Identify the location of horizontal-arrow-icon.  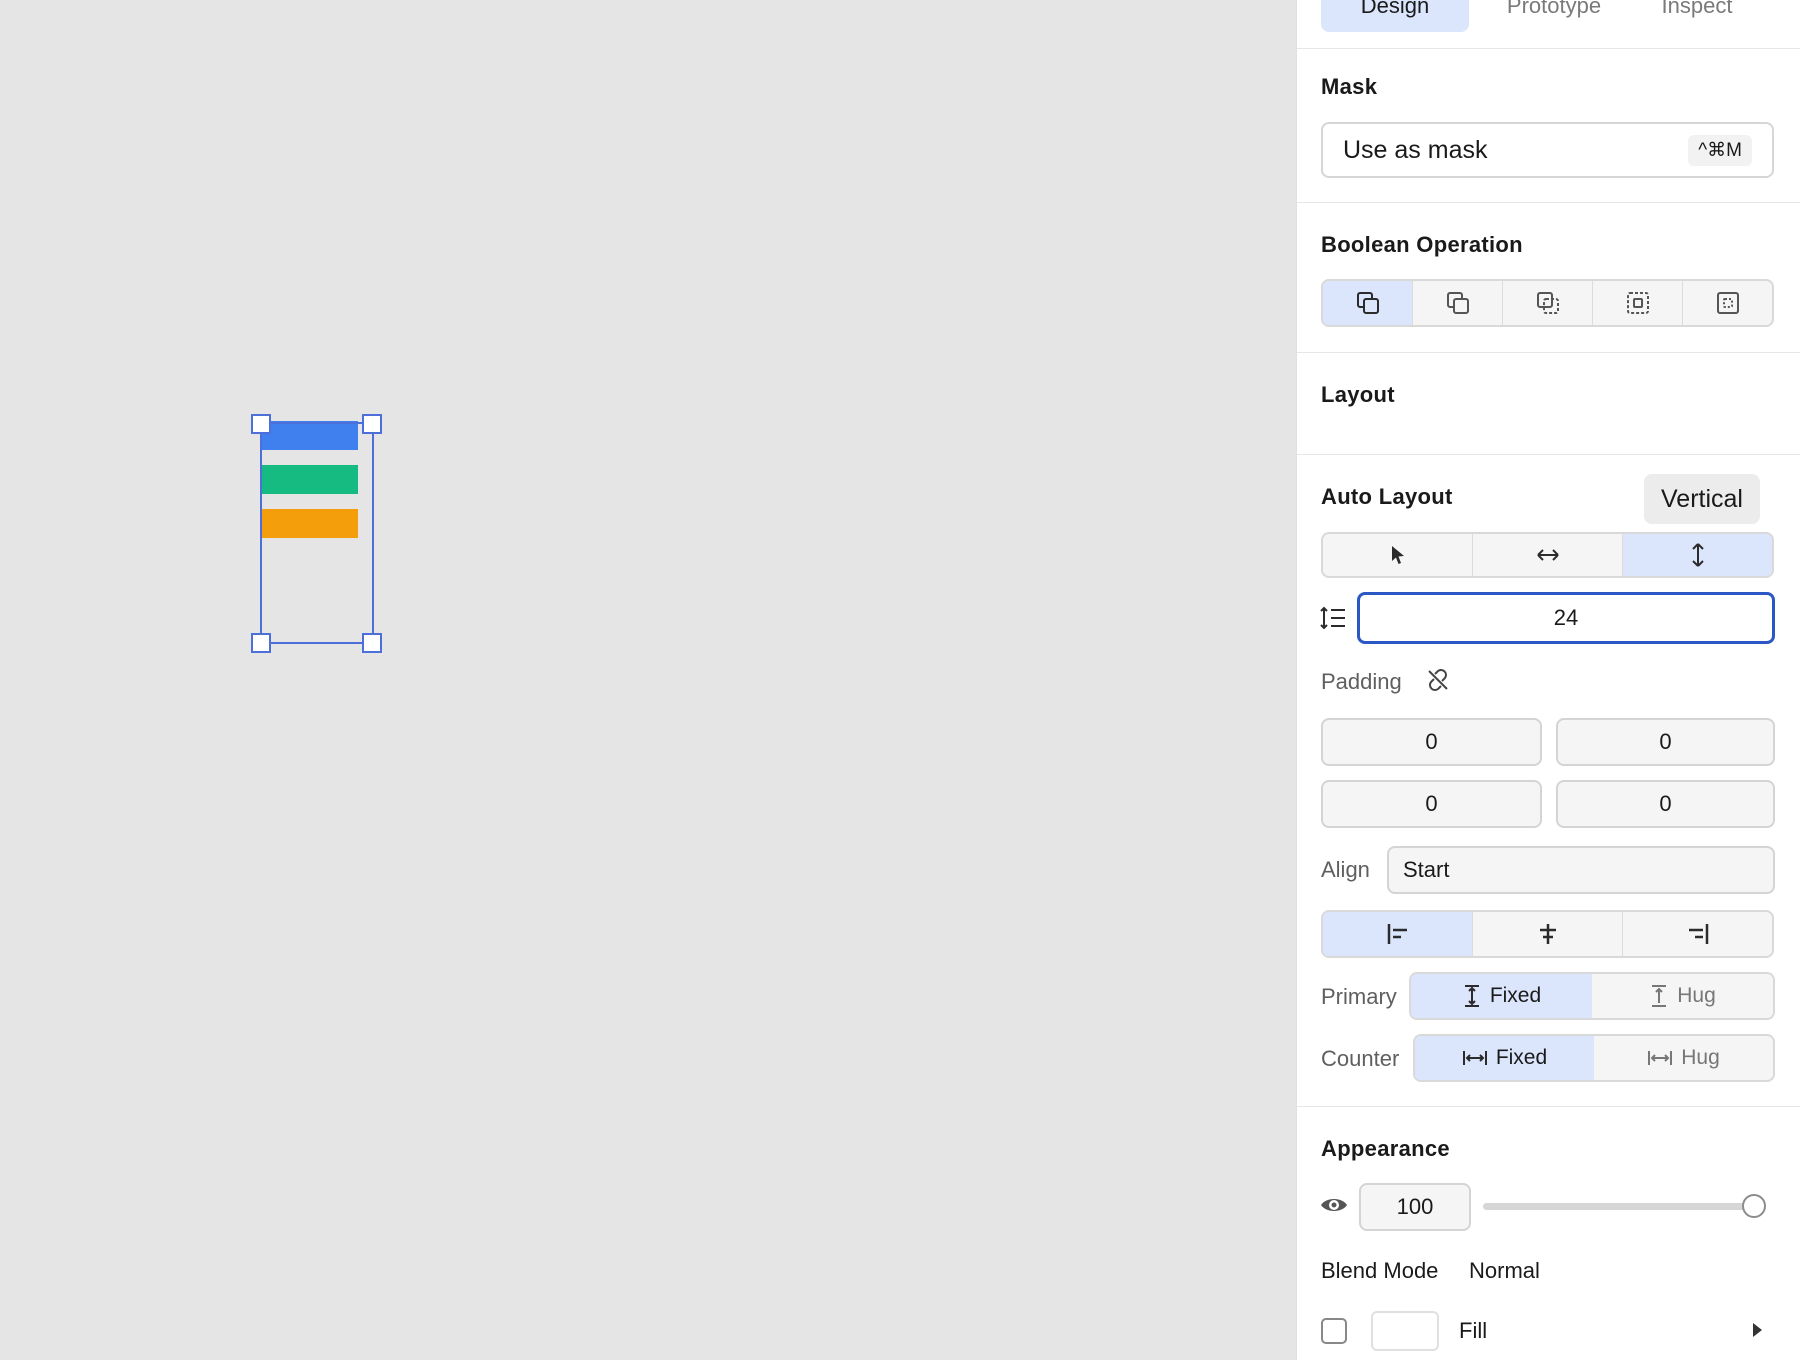
(1547, 555).